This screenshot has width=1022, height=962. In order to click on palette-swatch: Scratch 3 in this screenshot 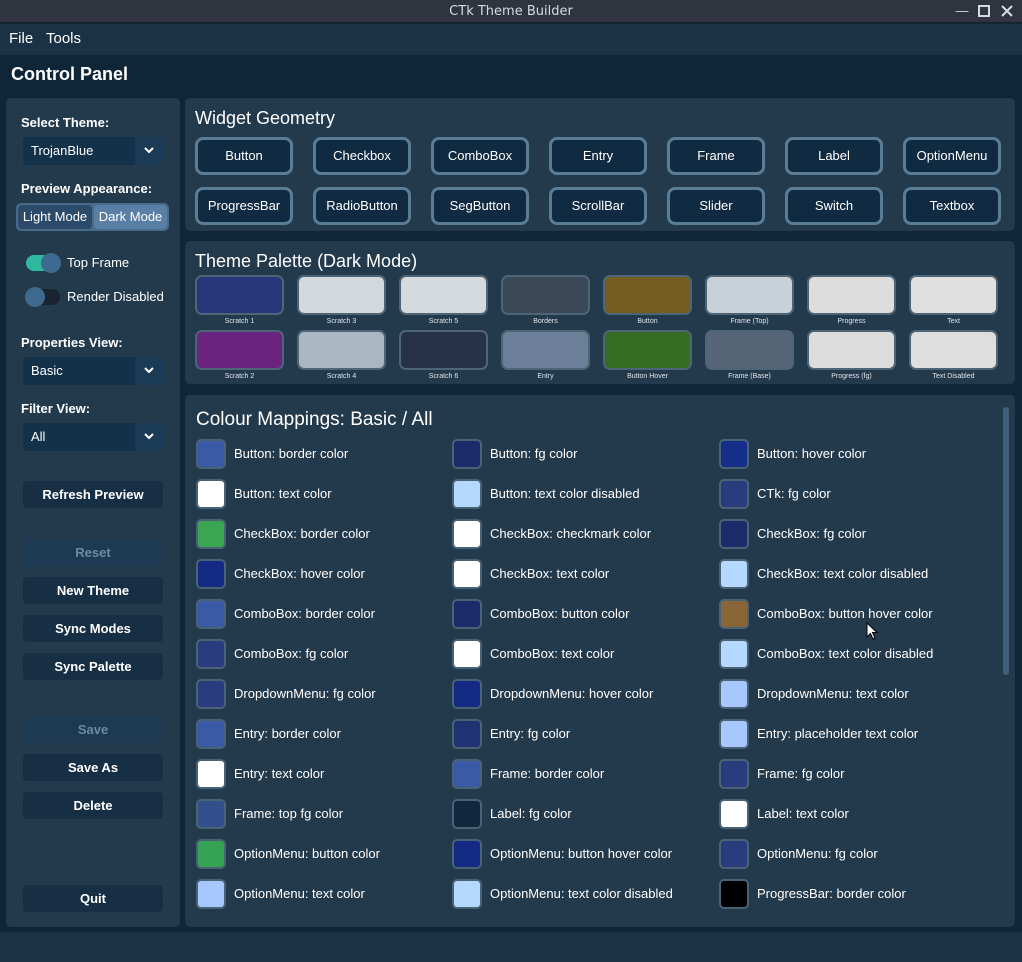, I will do `click(342, 302)`.